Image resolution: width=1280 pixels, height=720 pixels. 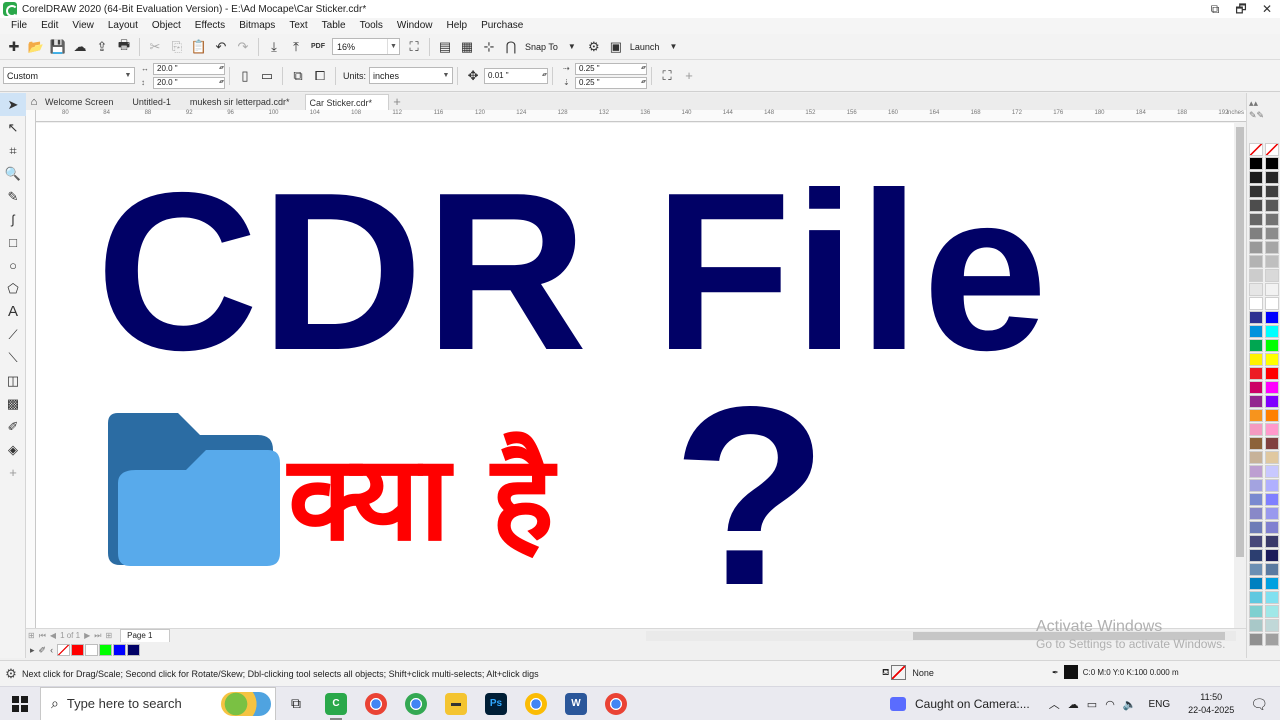 What do you see at coordinates (13, 104) in the screenshot?
I see `pick-tool-icon: ➤` at bounding box center [13, 104].